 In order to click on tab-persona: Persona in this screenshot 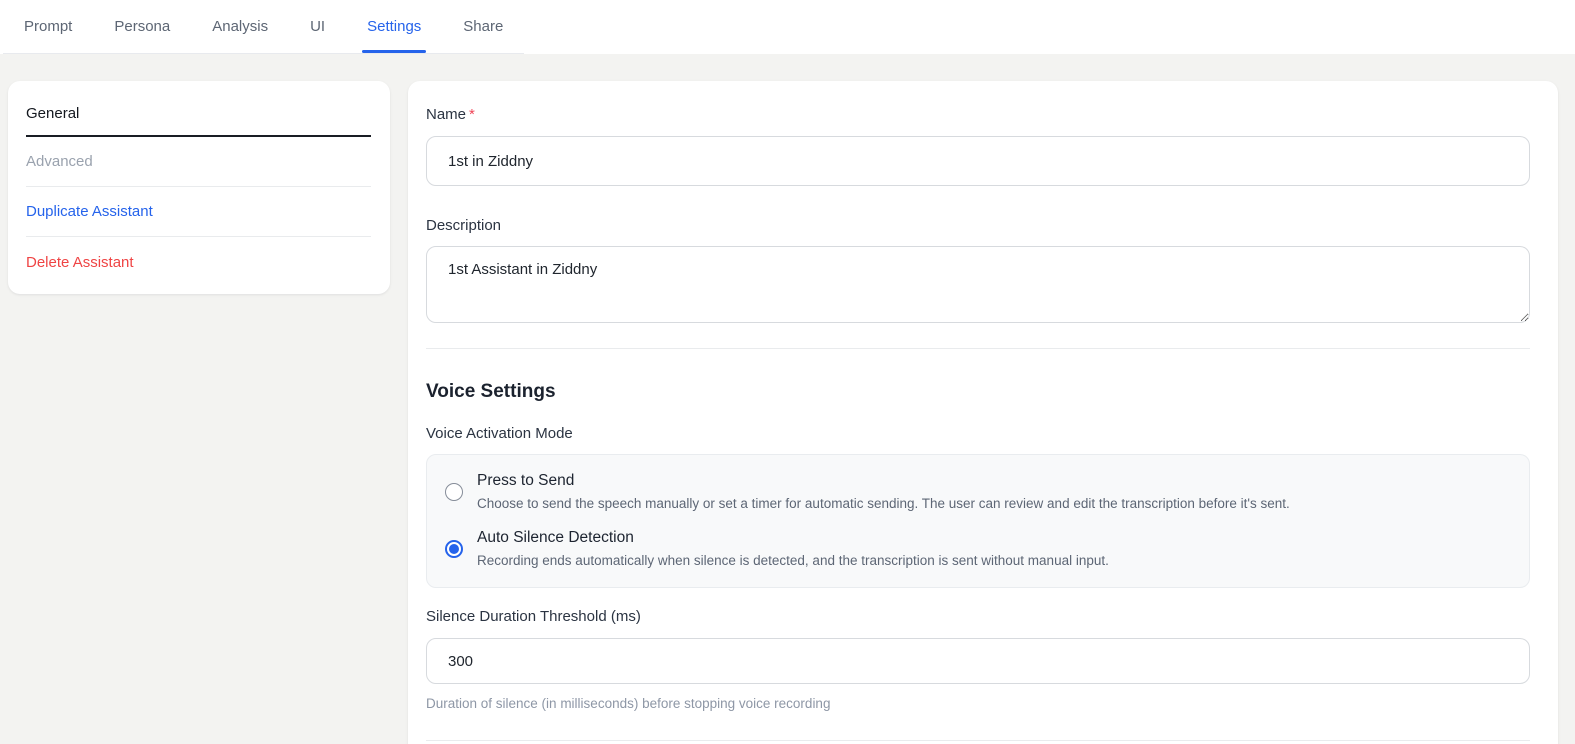, I will do `click(142, 26)`.